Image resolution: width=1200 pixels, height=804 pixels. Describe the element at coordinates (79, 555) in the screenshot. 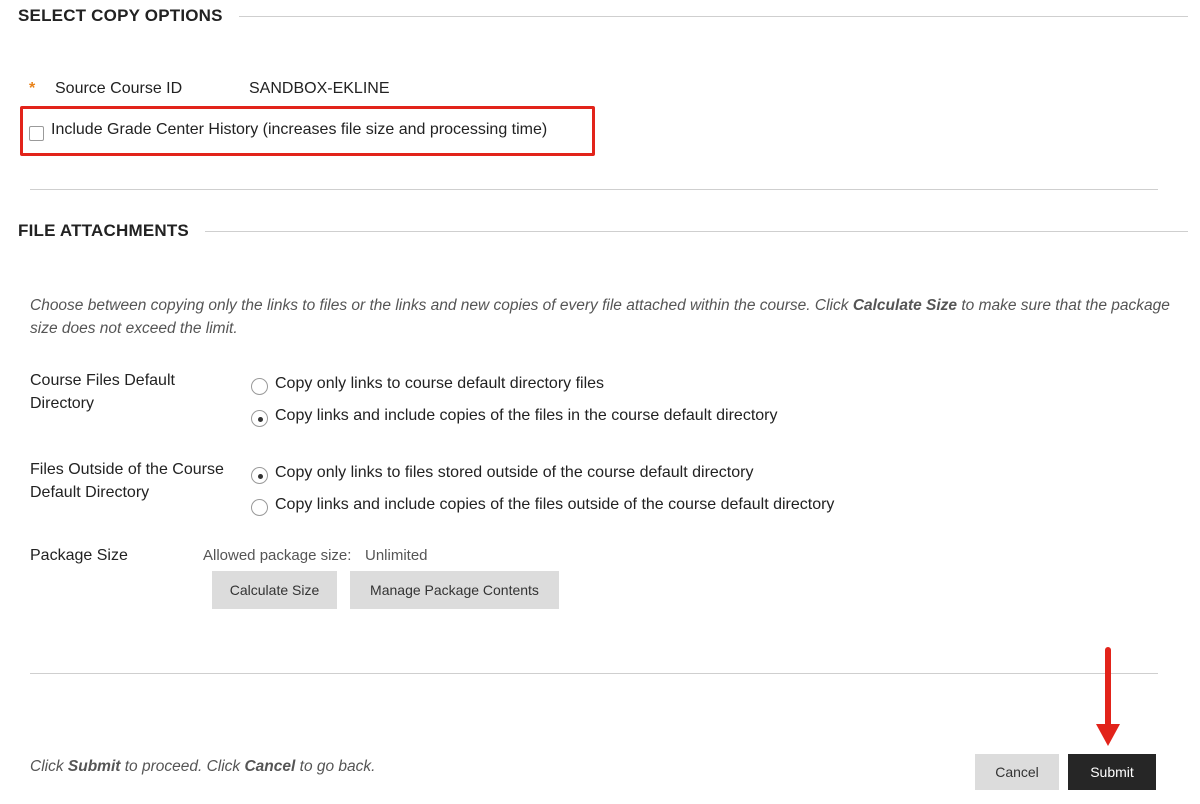

I see `package-size-label: Package Size` at that location.